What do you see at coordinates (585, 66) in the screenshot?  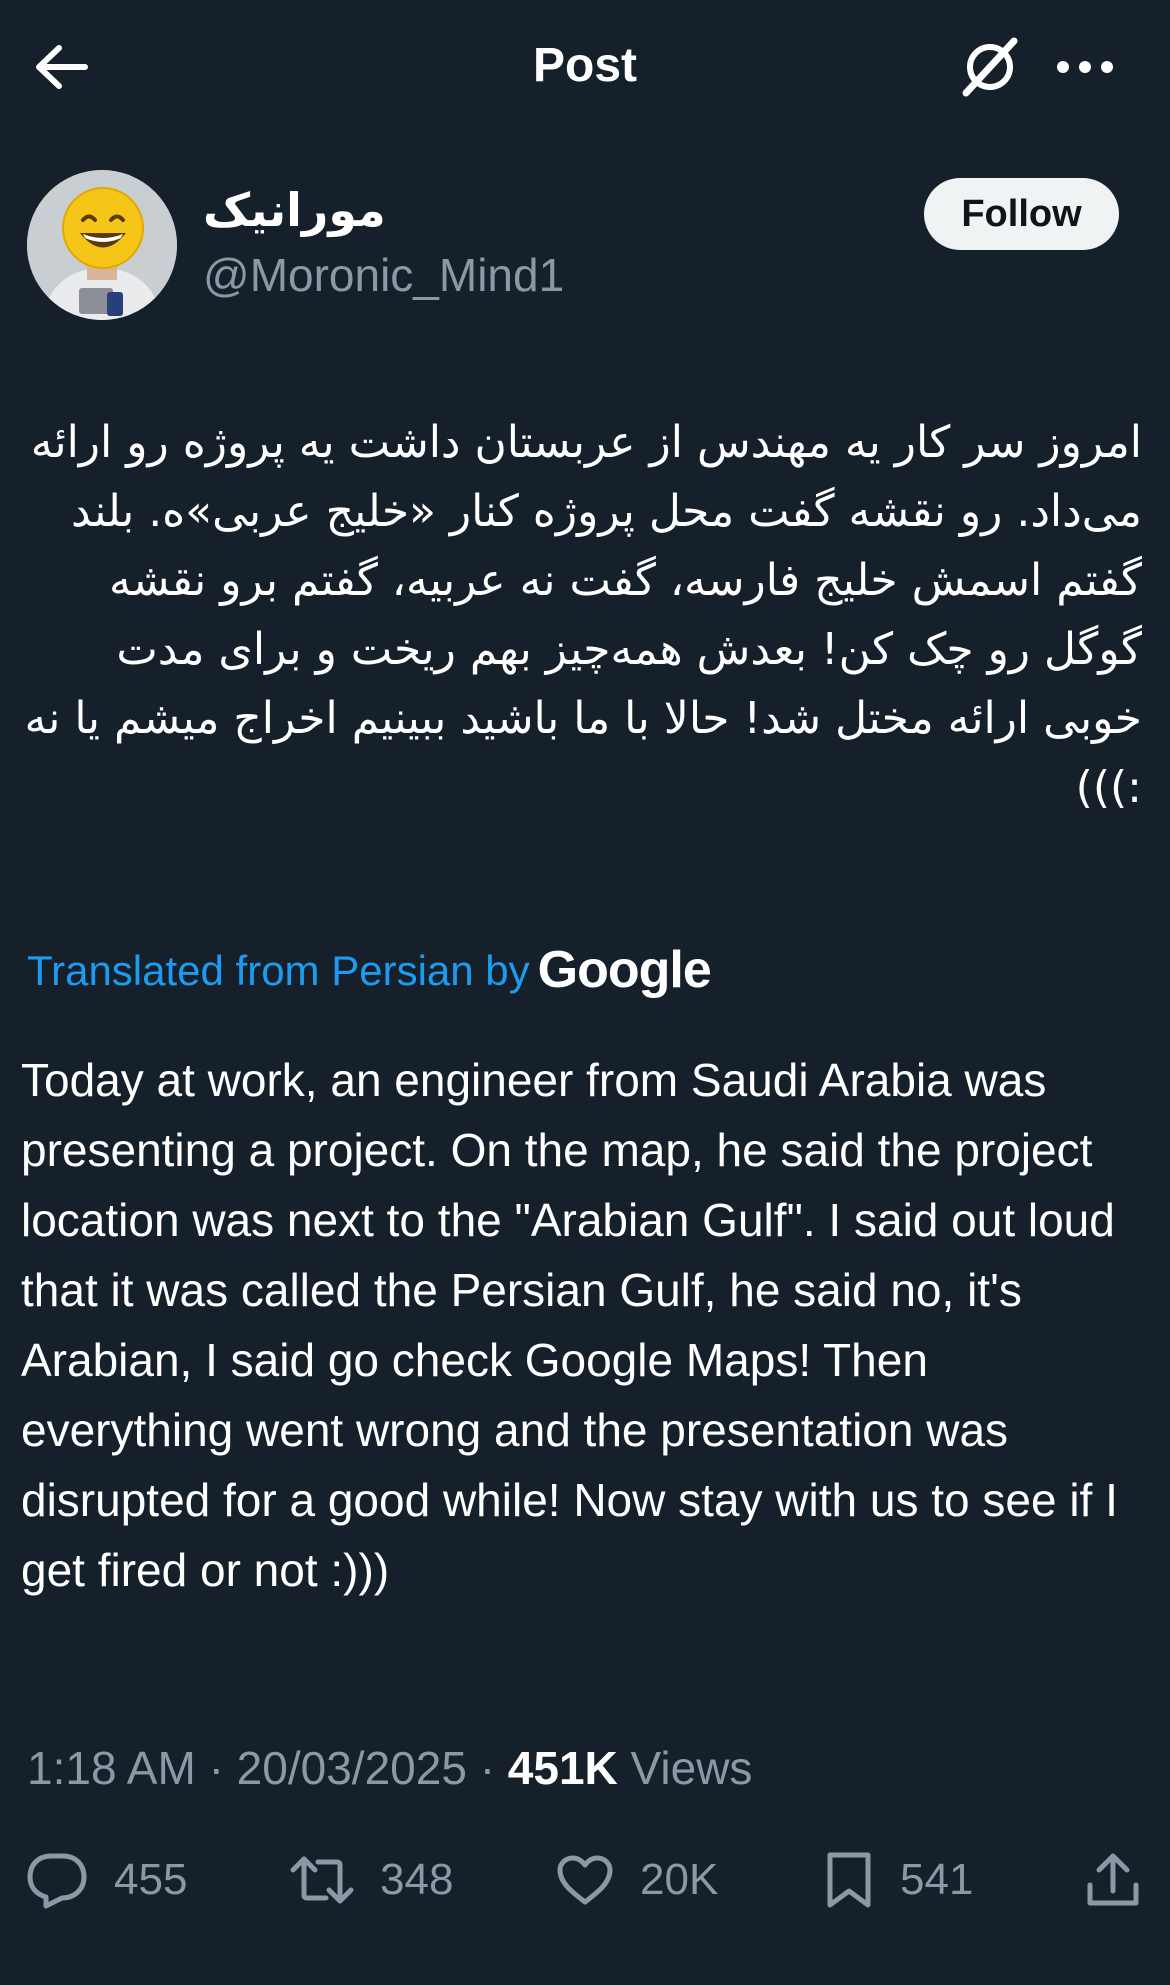 I see `top-bar: Post` at bounding box center [585, 66].